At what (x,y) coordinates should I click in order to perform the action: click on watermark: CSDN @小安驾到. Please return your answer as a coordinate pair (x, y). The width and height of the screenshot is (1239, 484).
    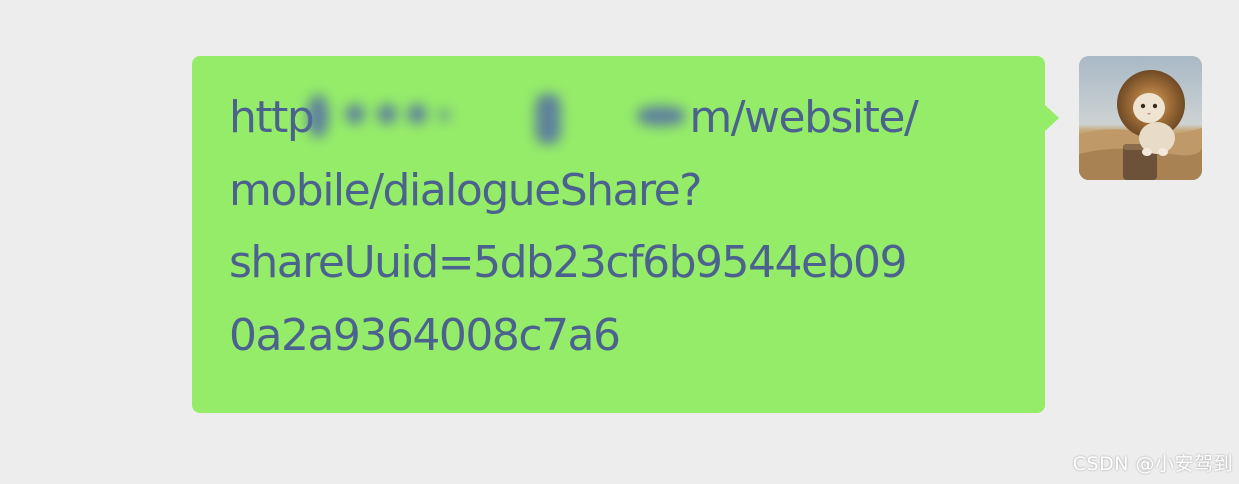
    Looking at the image, I should click on (1152, 464).